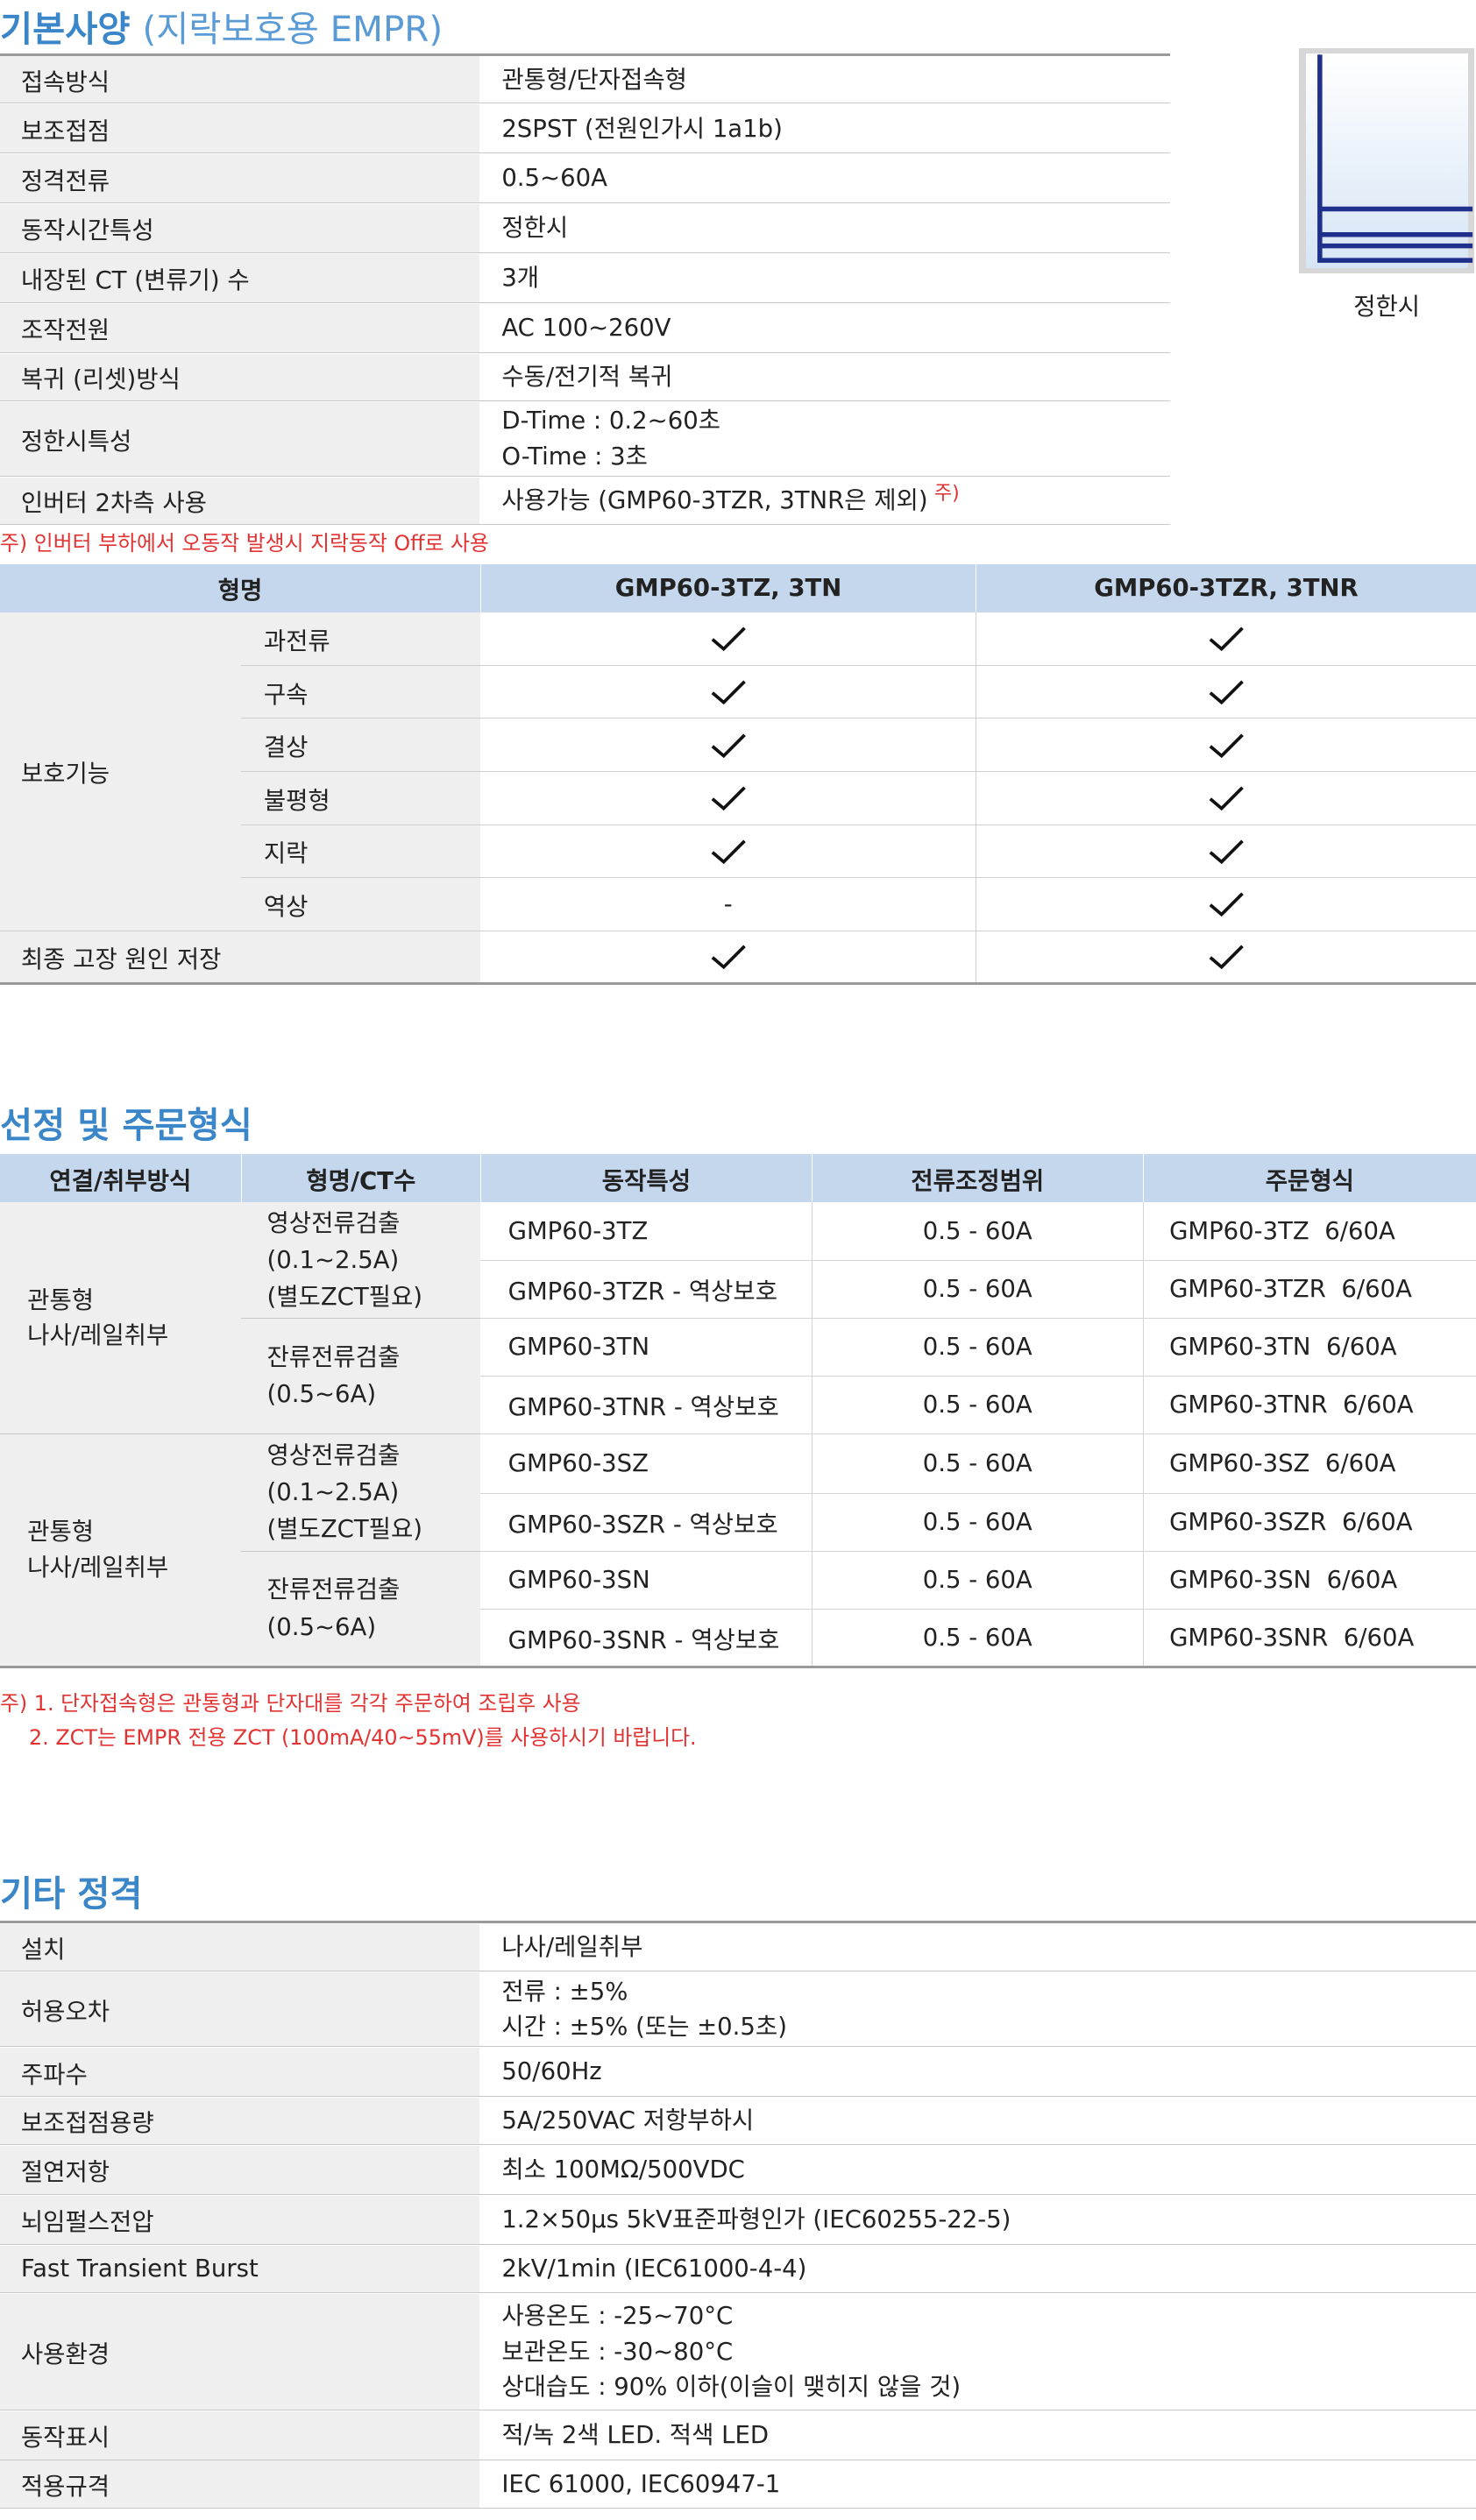  What do you see at coordinates (334, 1589) in the screenshot?
I see `detection-line: 잔류전류검출` at bounding box center [334, 1589].